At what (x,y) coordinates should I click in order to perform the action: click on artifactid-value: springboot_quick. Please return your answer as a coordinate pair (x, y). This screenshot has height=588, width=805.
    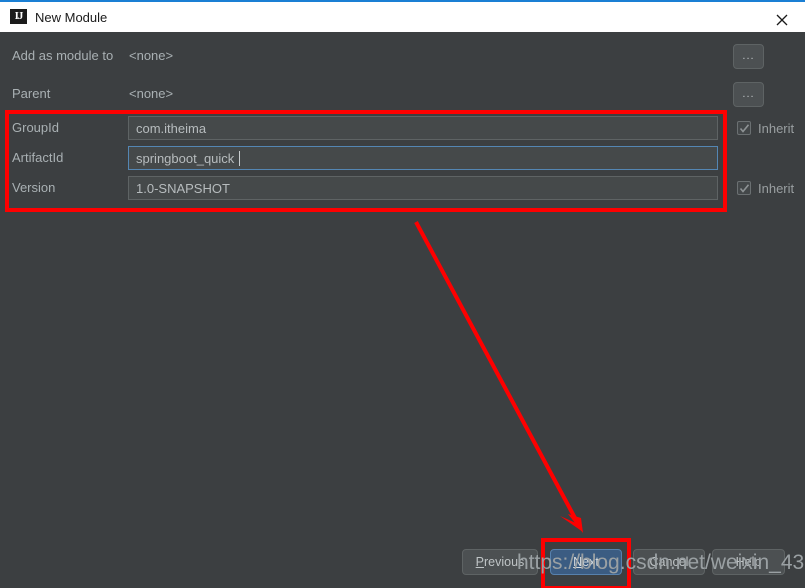
    Looking at the image, I should click on (185, 158).